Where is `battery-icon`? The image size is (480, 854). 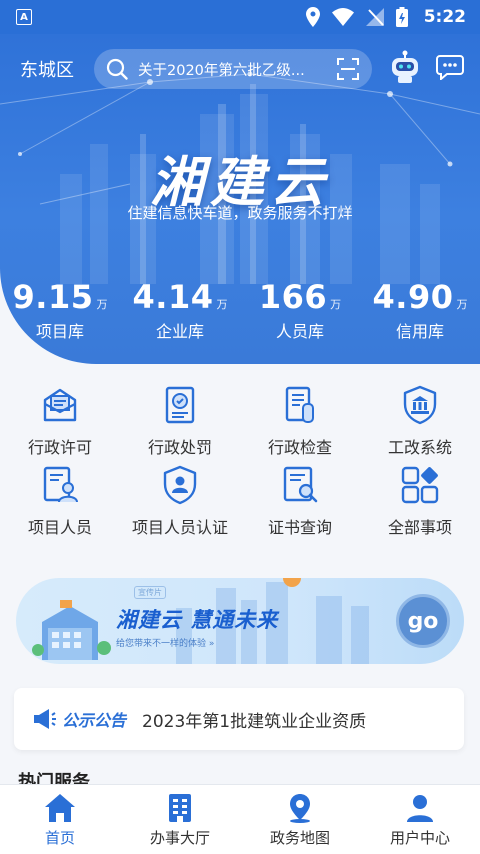
battery-icon is located at coordinates (401, 17).